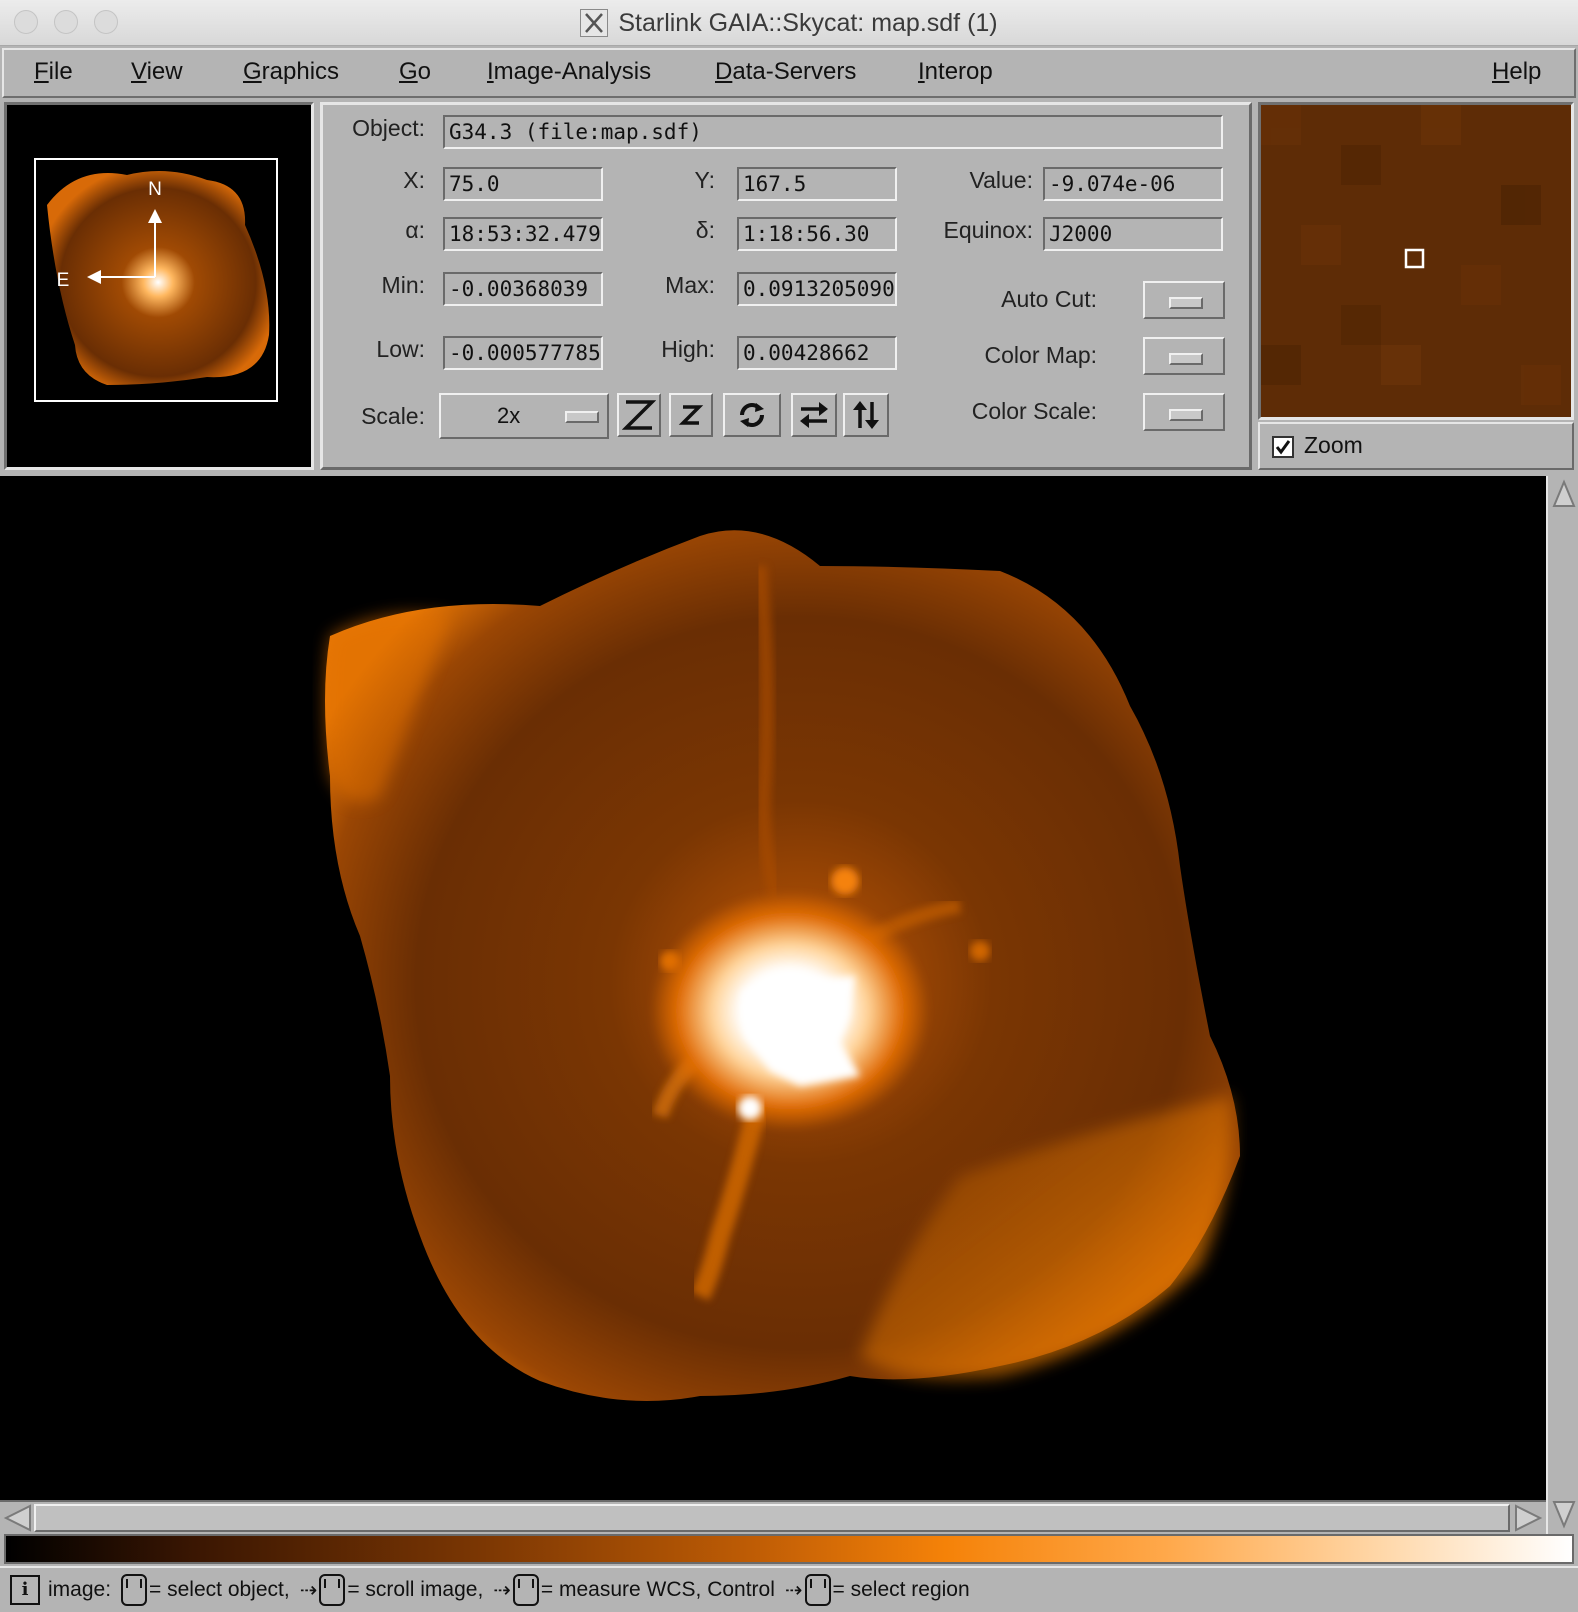 This screenshot has width=1578, height=1612. Describe the element at coordinates (1562, 1005) in the screenshot. I see `vertical-scrollbar` at that location.